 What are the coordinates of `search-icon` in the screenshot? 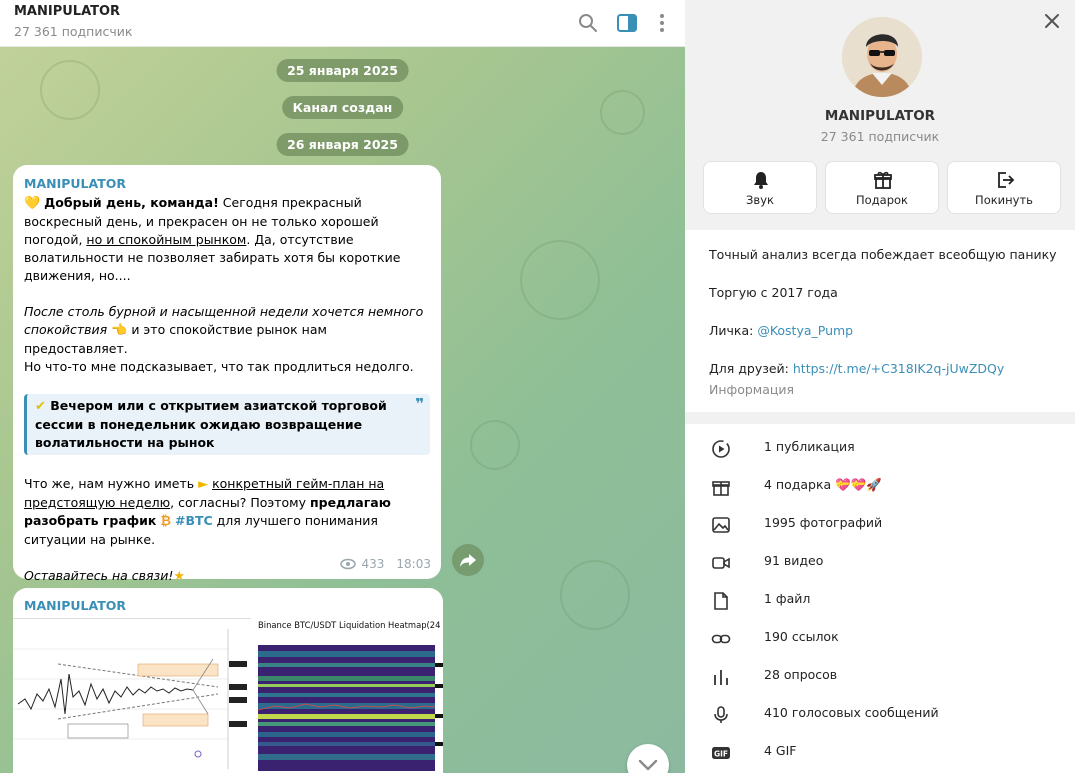 It's located at (588, 23).